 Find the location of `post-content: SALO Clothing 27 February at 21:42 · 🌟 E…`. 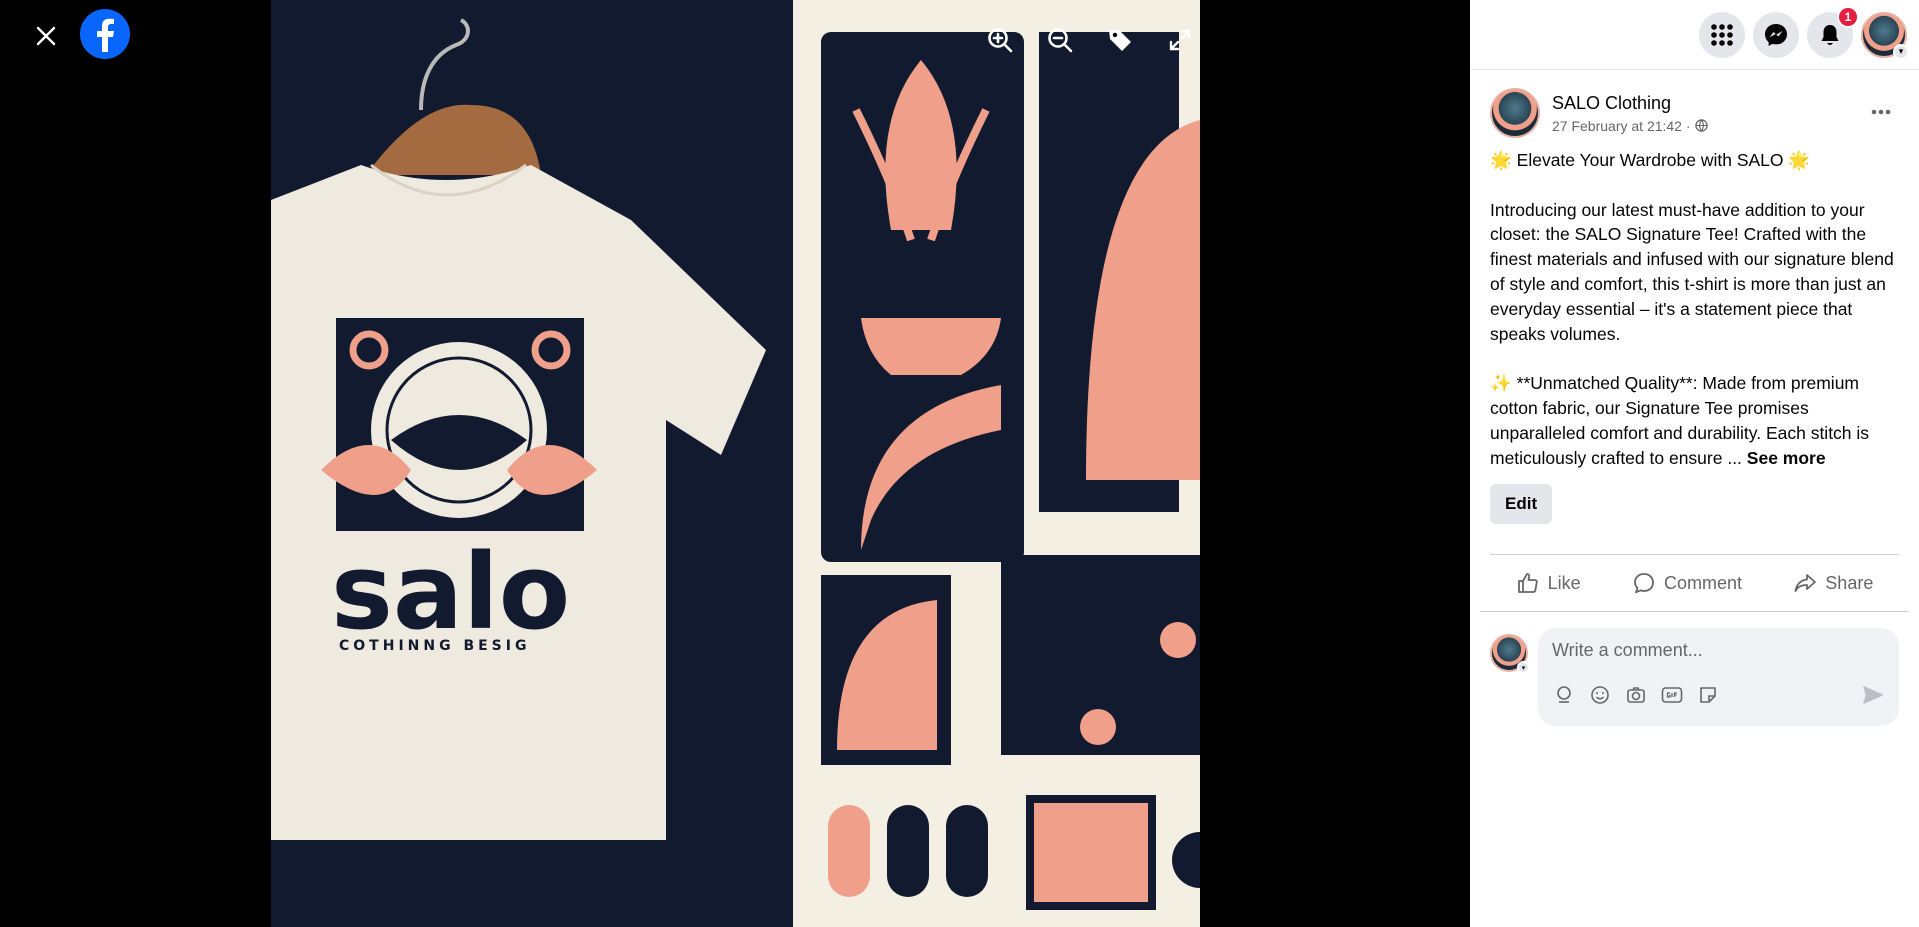

post-content: SALO Clothing 27 February at 21:42 · 🌟 E… is located at coordinates (1694, 297).